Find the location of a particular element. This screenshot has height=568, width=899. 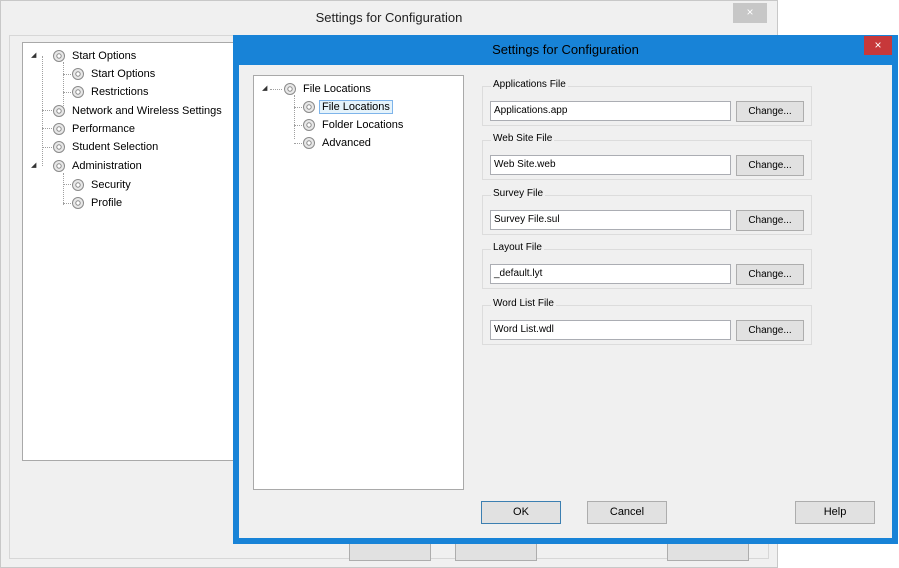

tree-item-restrictions: Restrictions is located at coordinates (110, 92).